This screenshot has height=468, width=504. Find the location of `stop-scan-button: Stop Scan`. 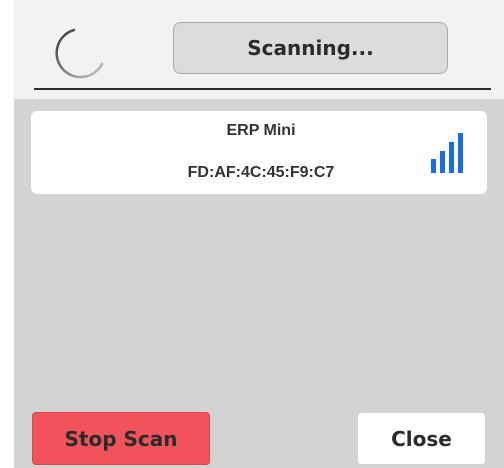

stop-scan-button: Stop Scan is located at coordinates (121, 438).